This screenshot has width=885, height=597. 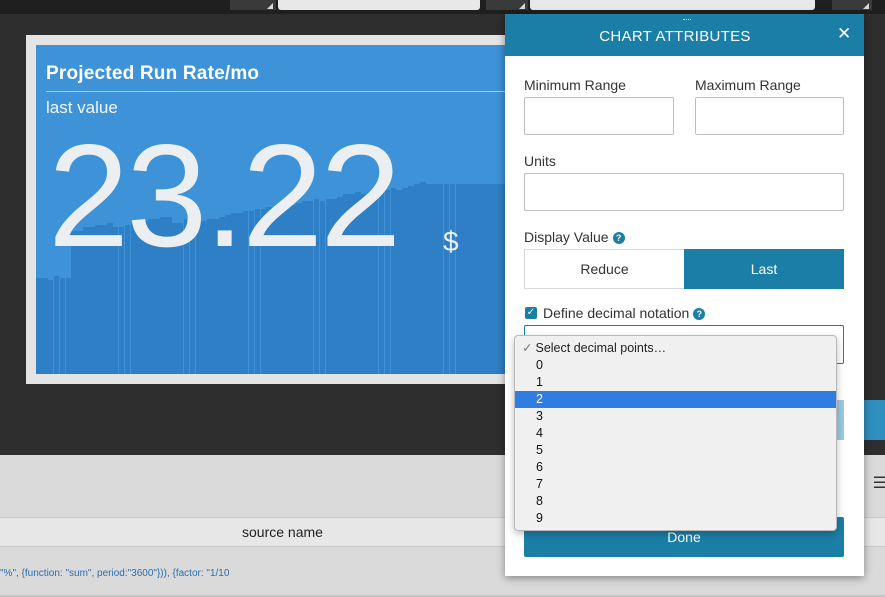 I want to click on dropdown-option: 8, so click(x=675, y=501).